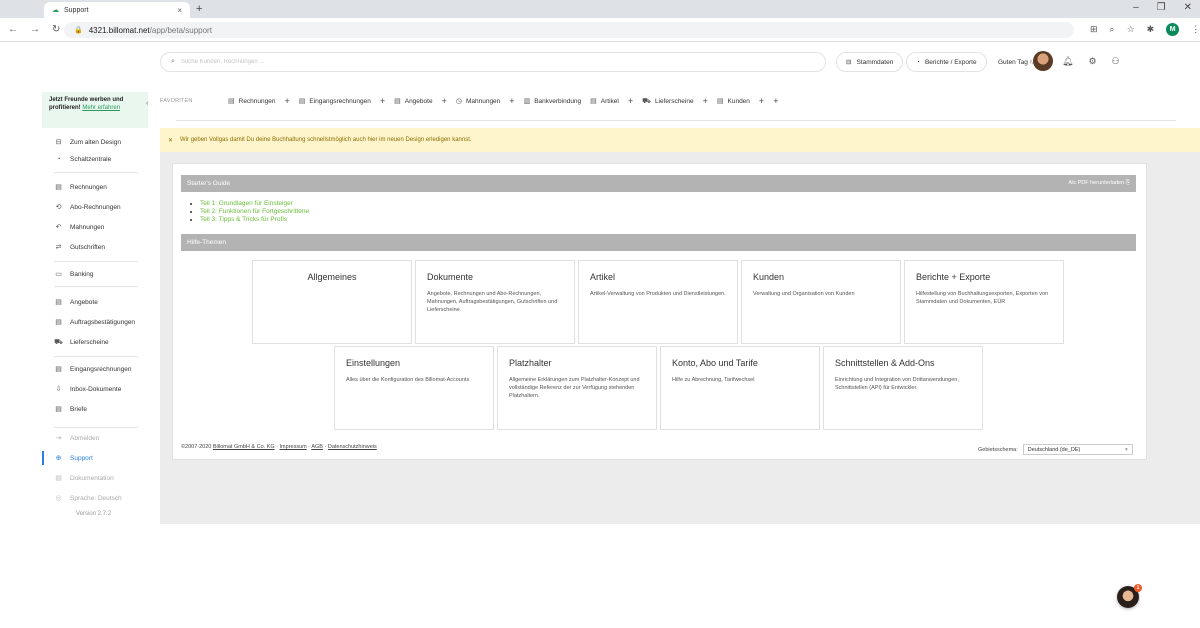  I want to click on fav-lieferscheine: ⛟ Lieferscheine, so click(667, 101).